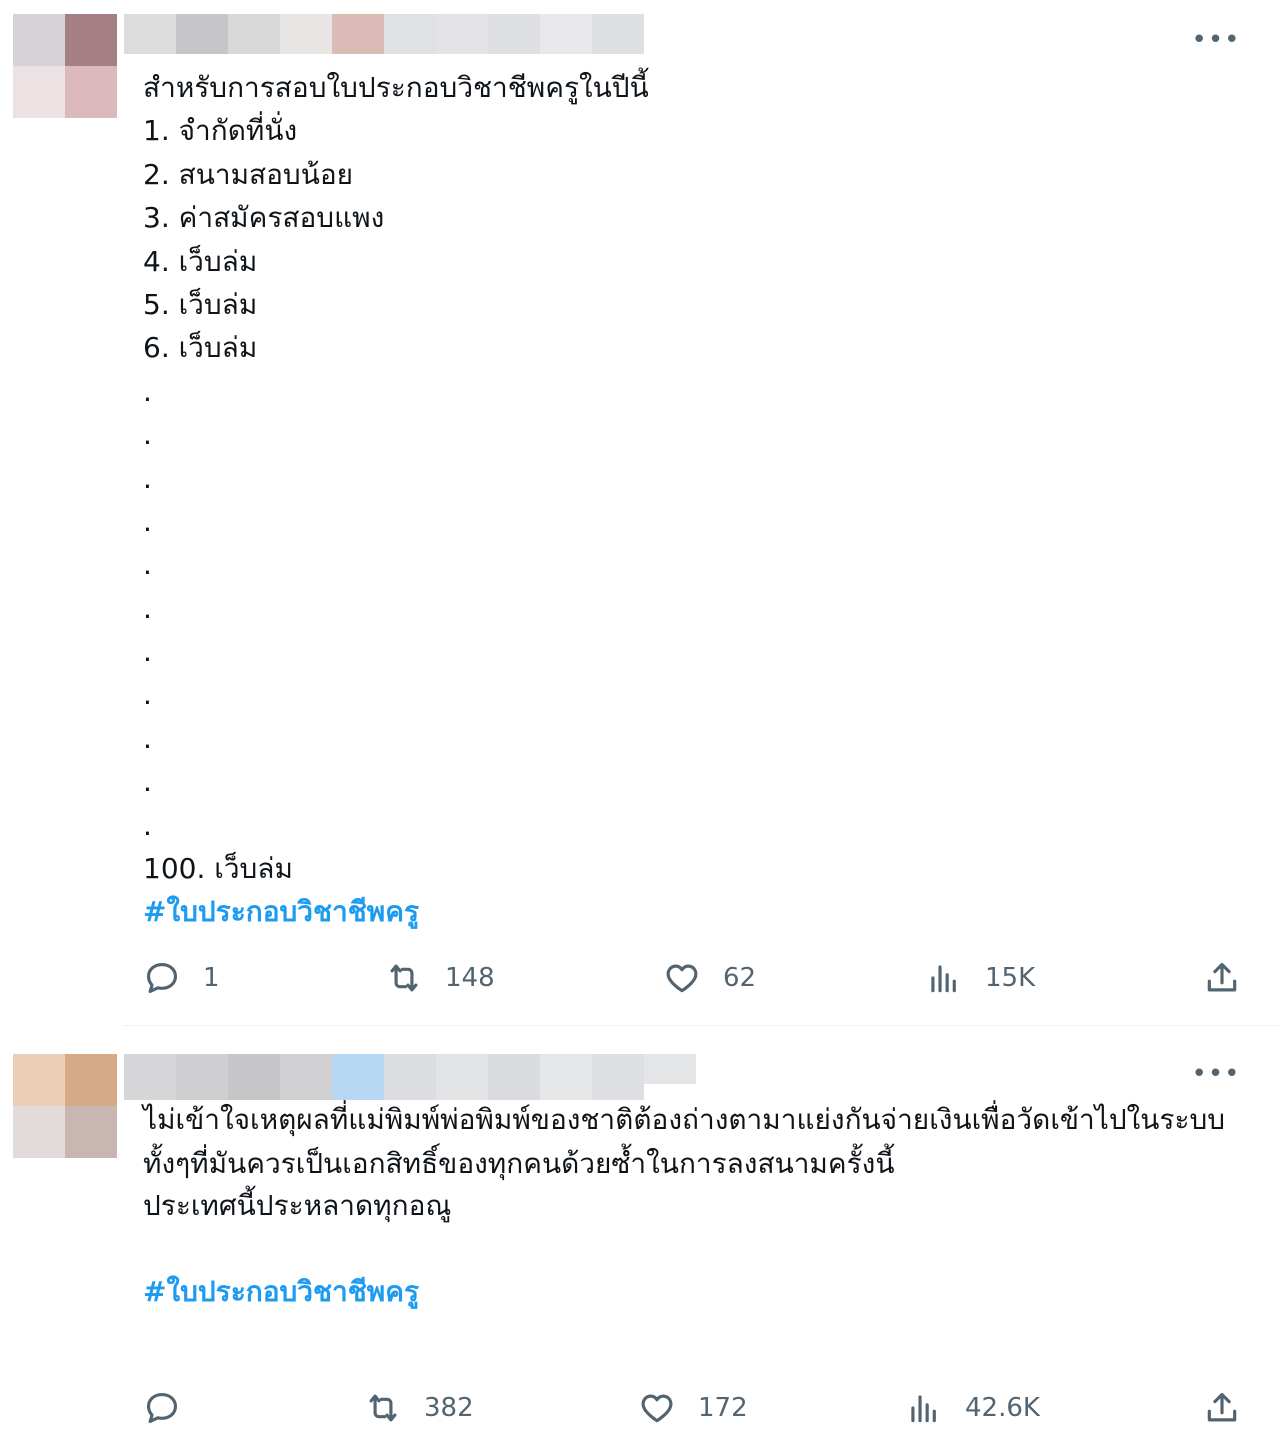  What do you see at coordinates (740, 978) in the screenshot?
I see `like-count: 62` at bounding box center [740, 978].